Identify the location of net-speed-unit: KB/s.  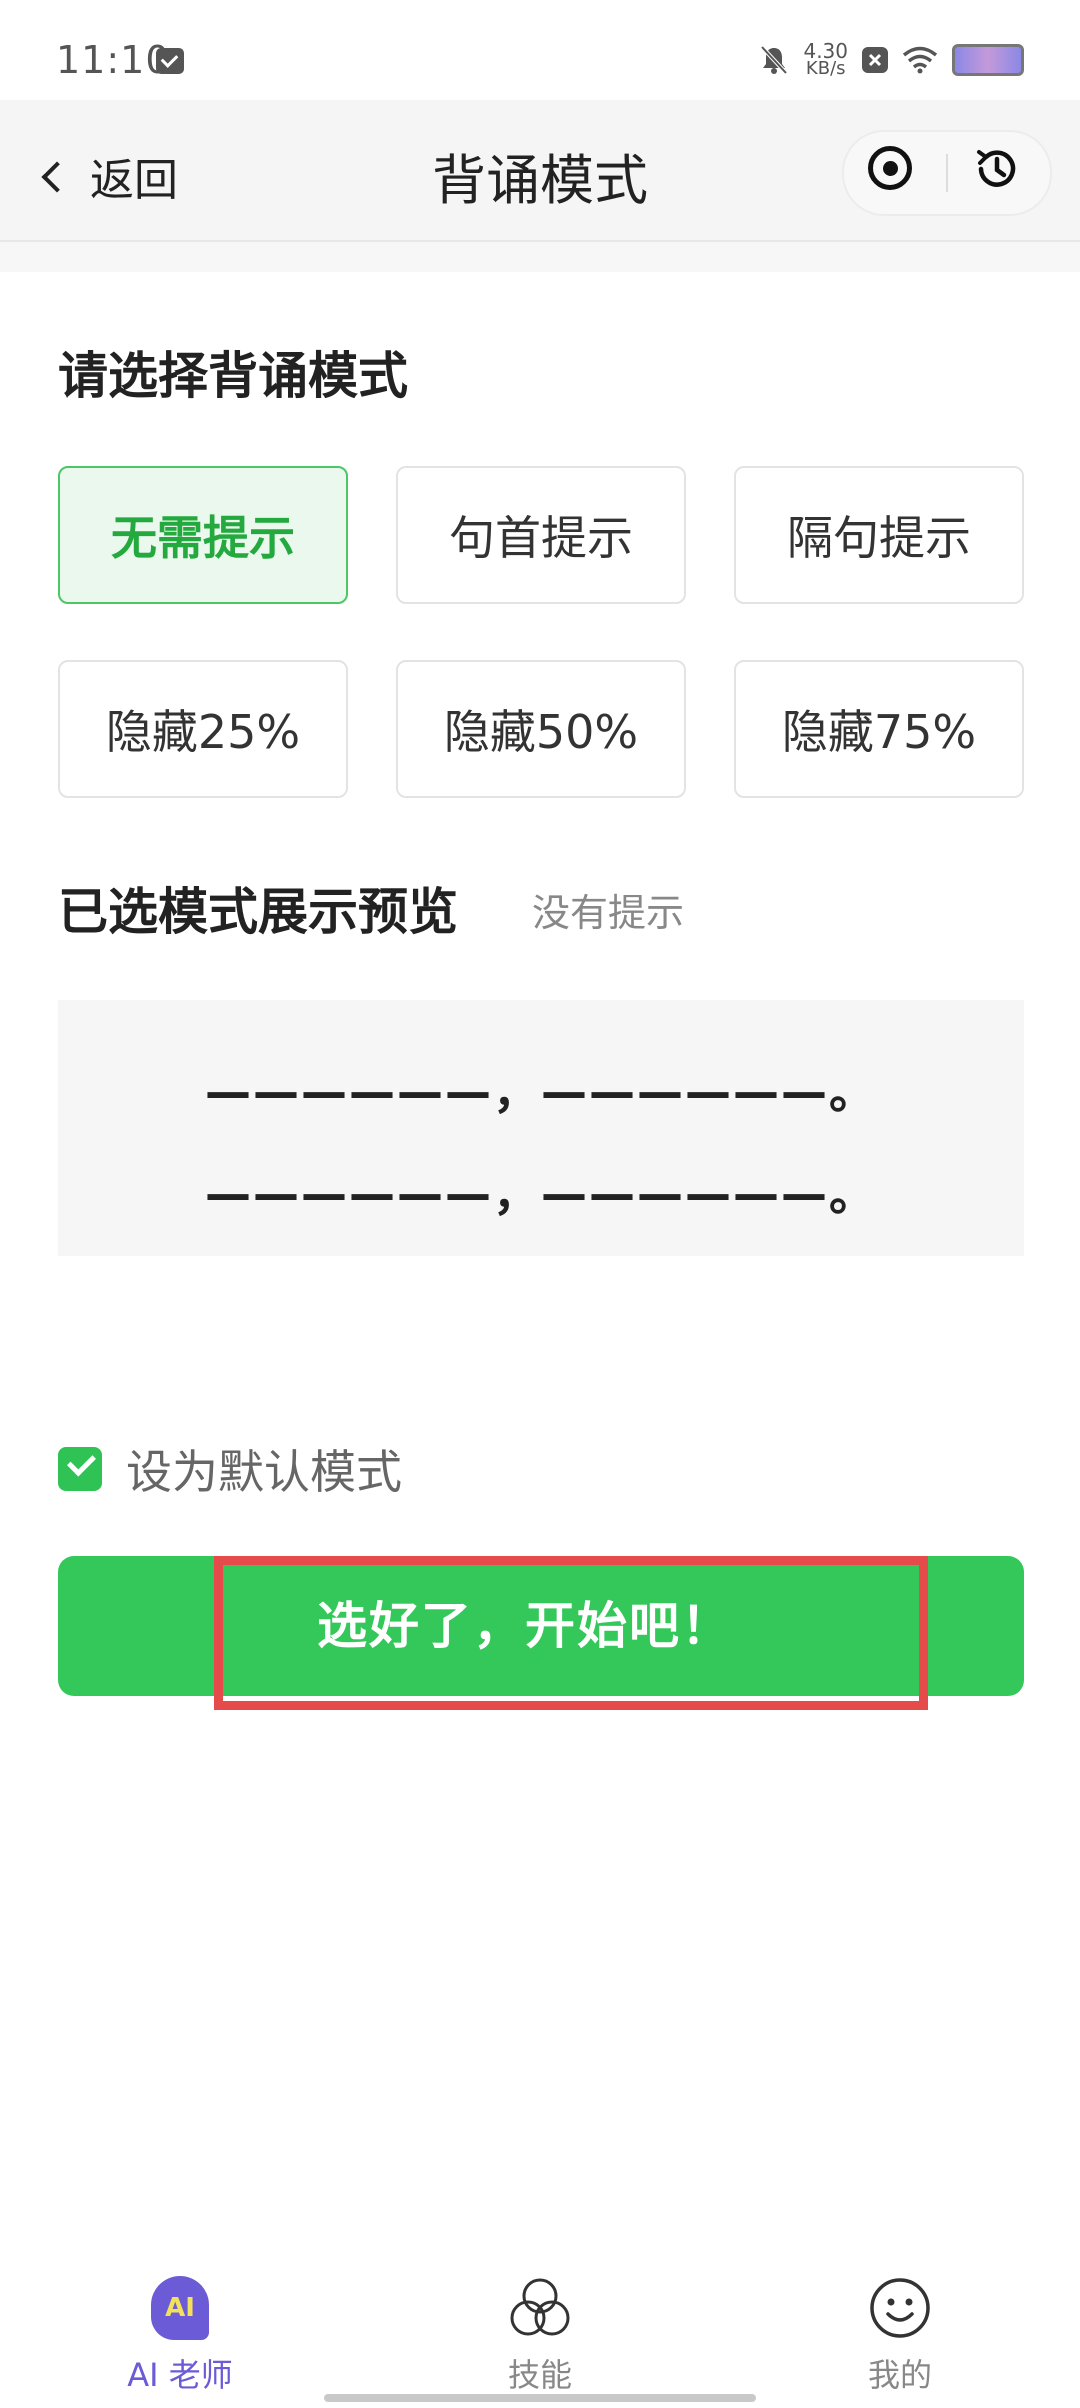
(825, 68).